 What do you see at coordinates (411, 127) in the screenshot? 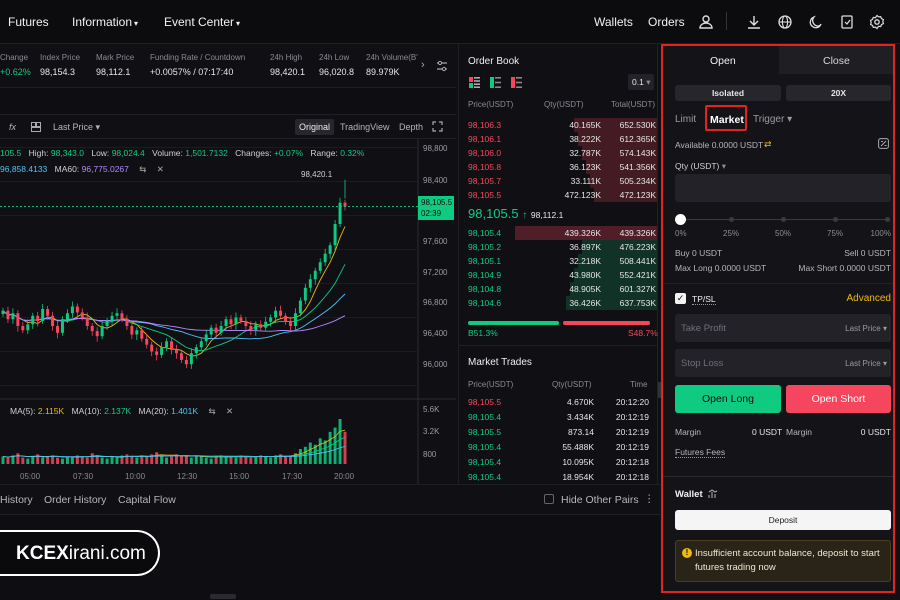
I see `chart-view-depth: Depth` at bounding box center [411, 127].